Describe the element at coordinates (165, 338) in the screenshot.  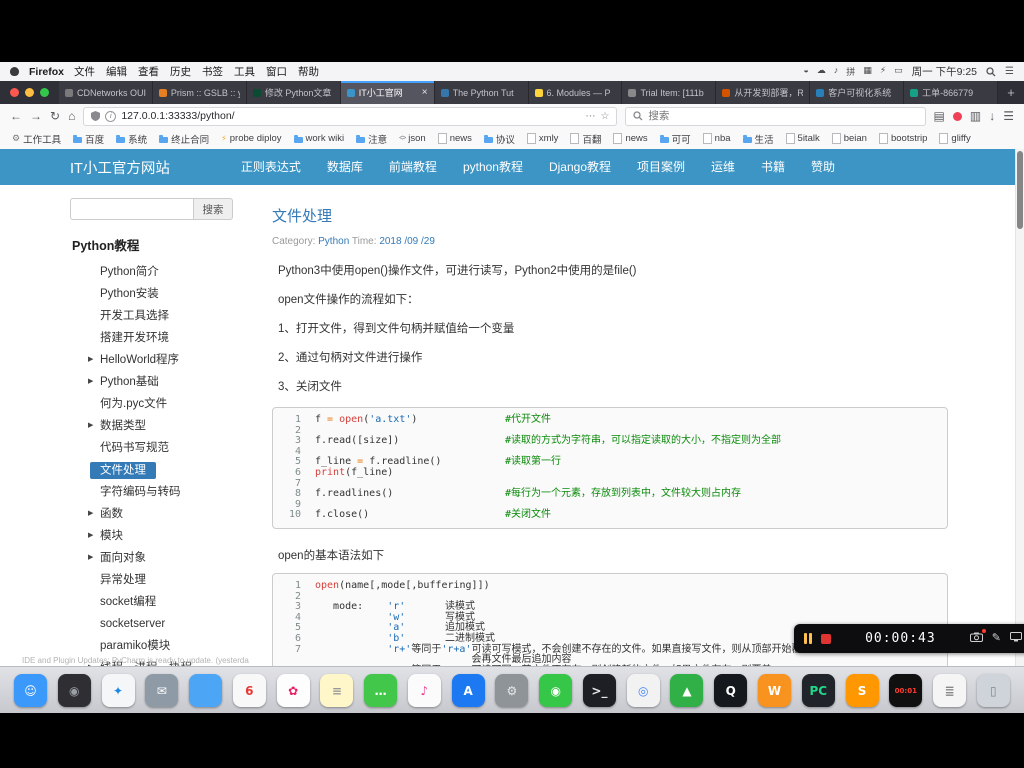
I see `sidebar-item-3: 搭建开发环境` at that location.